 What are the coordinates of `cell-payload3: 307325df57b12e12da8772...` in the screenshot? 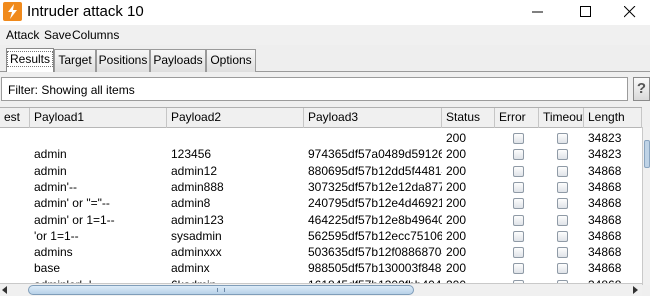 It's located at (375, 186).